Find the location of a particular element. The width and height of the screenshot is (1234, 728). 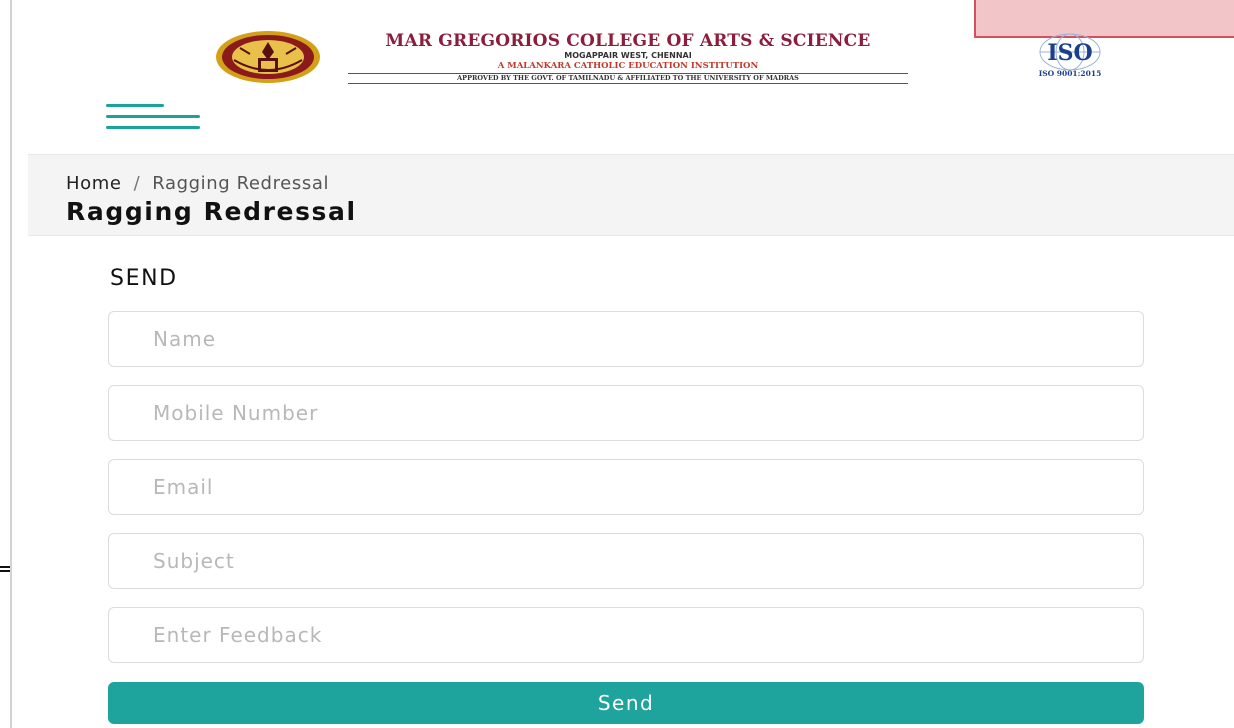

college-crest-logo is located at coordinates (268, 57).